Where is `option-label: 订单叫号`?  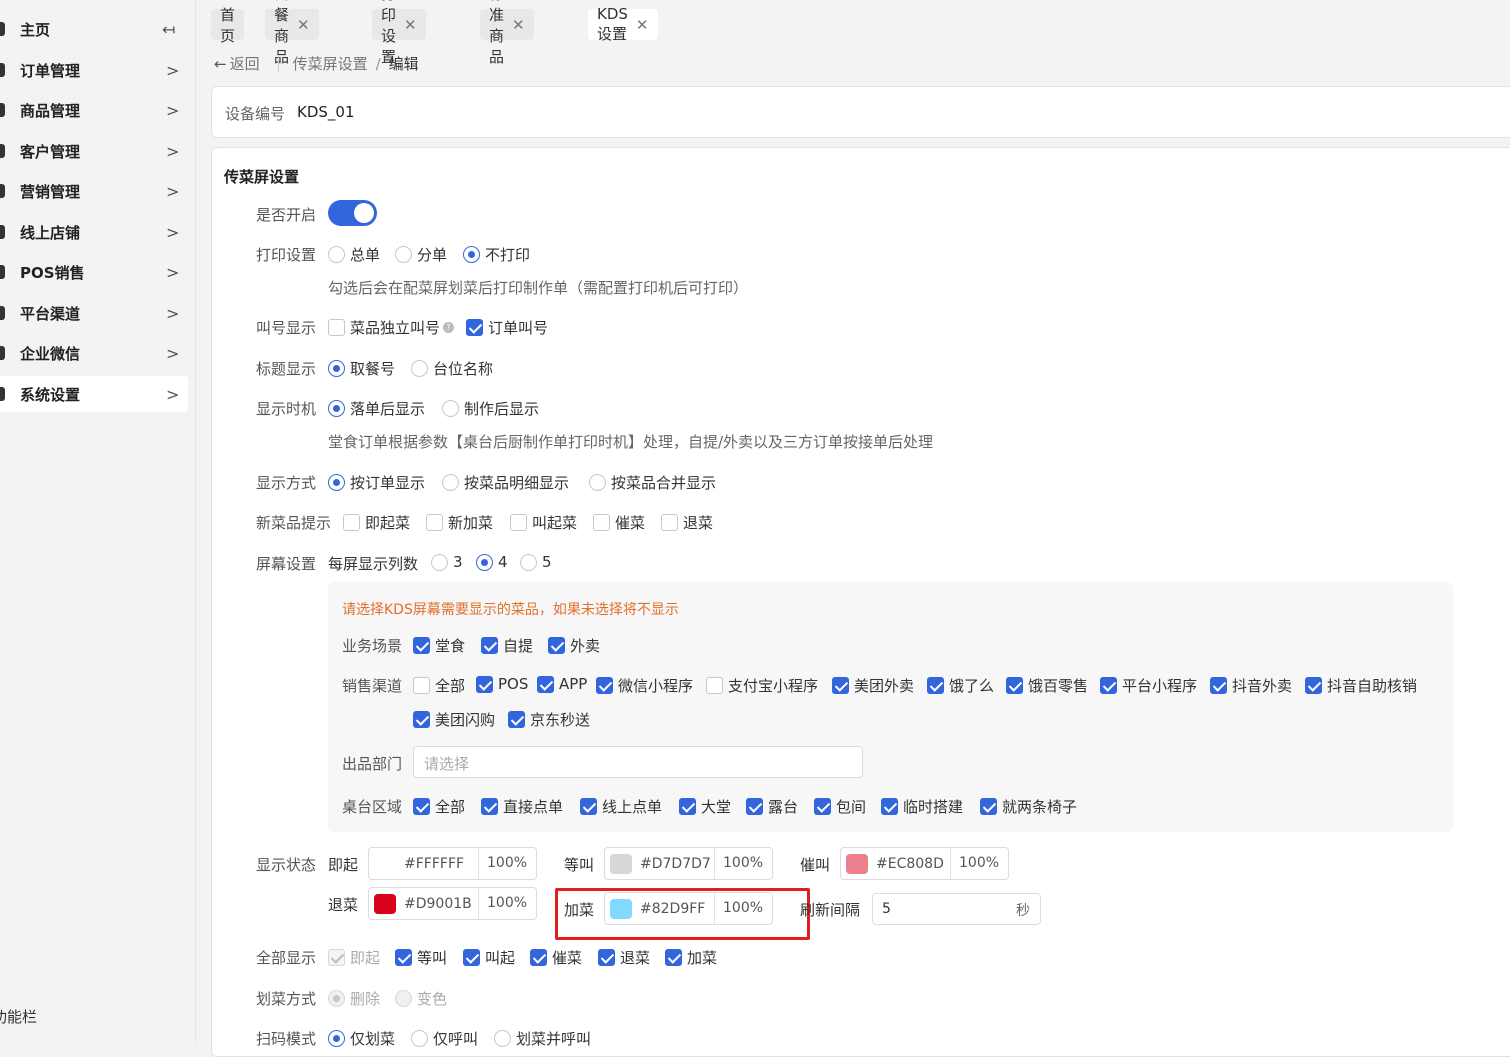 option-label: 订单叫号 is located at coordinates (518, 328).